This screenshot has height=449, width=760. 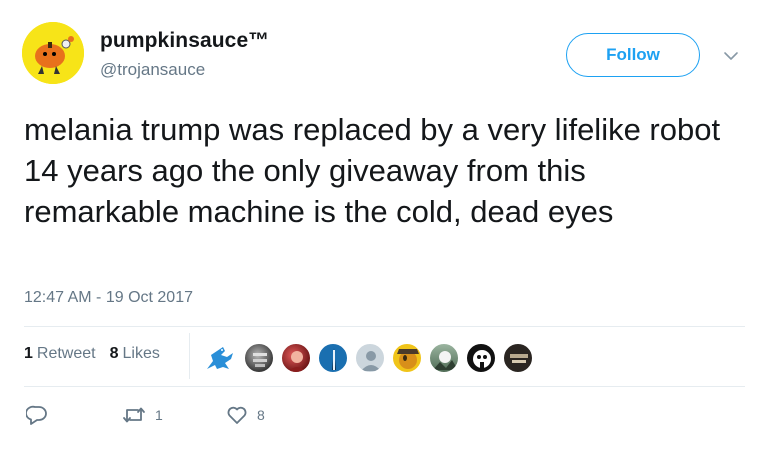 I want to click on tweet-timestamp: 12:47 AM - 19 Oct 2017, so click(x=108, y=298).